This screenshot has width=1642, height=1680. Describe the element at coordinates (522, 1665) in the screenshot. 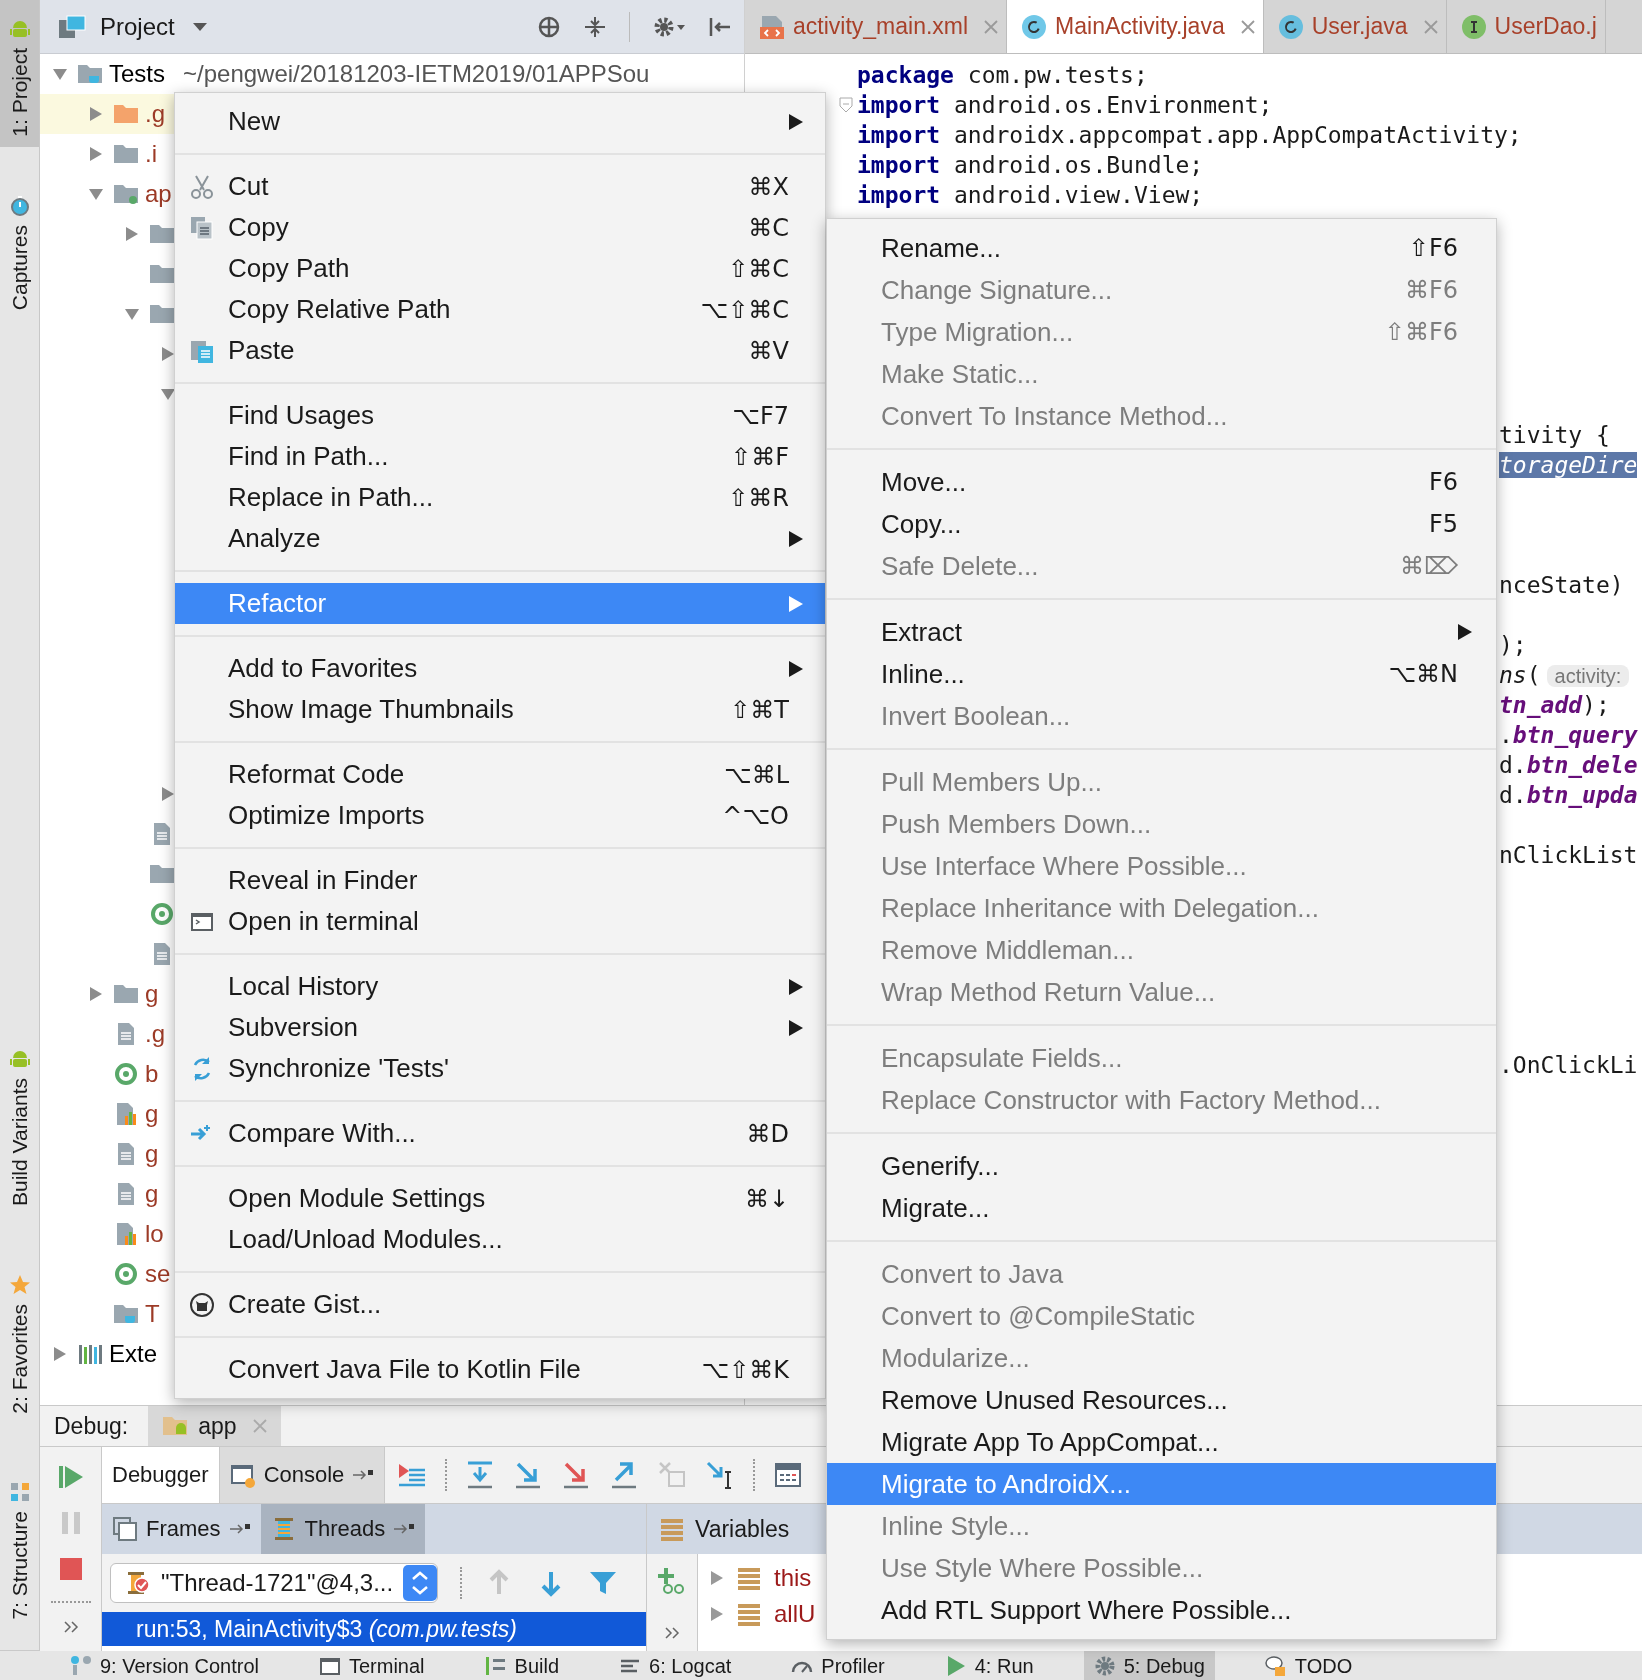

I see `tool-window-button: Build` at that location.